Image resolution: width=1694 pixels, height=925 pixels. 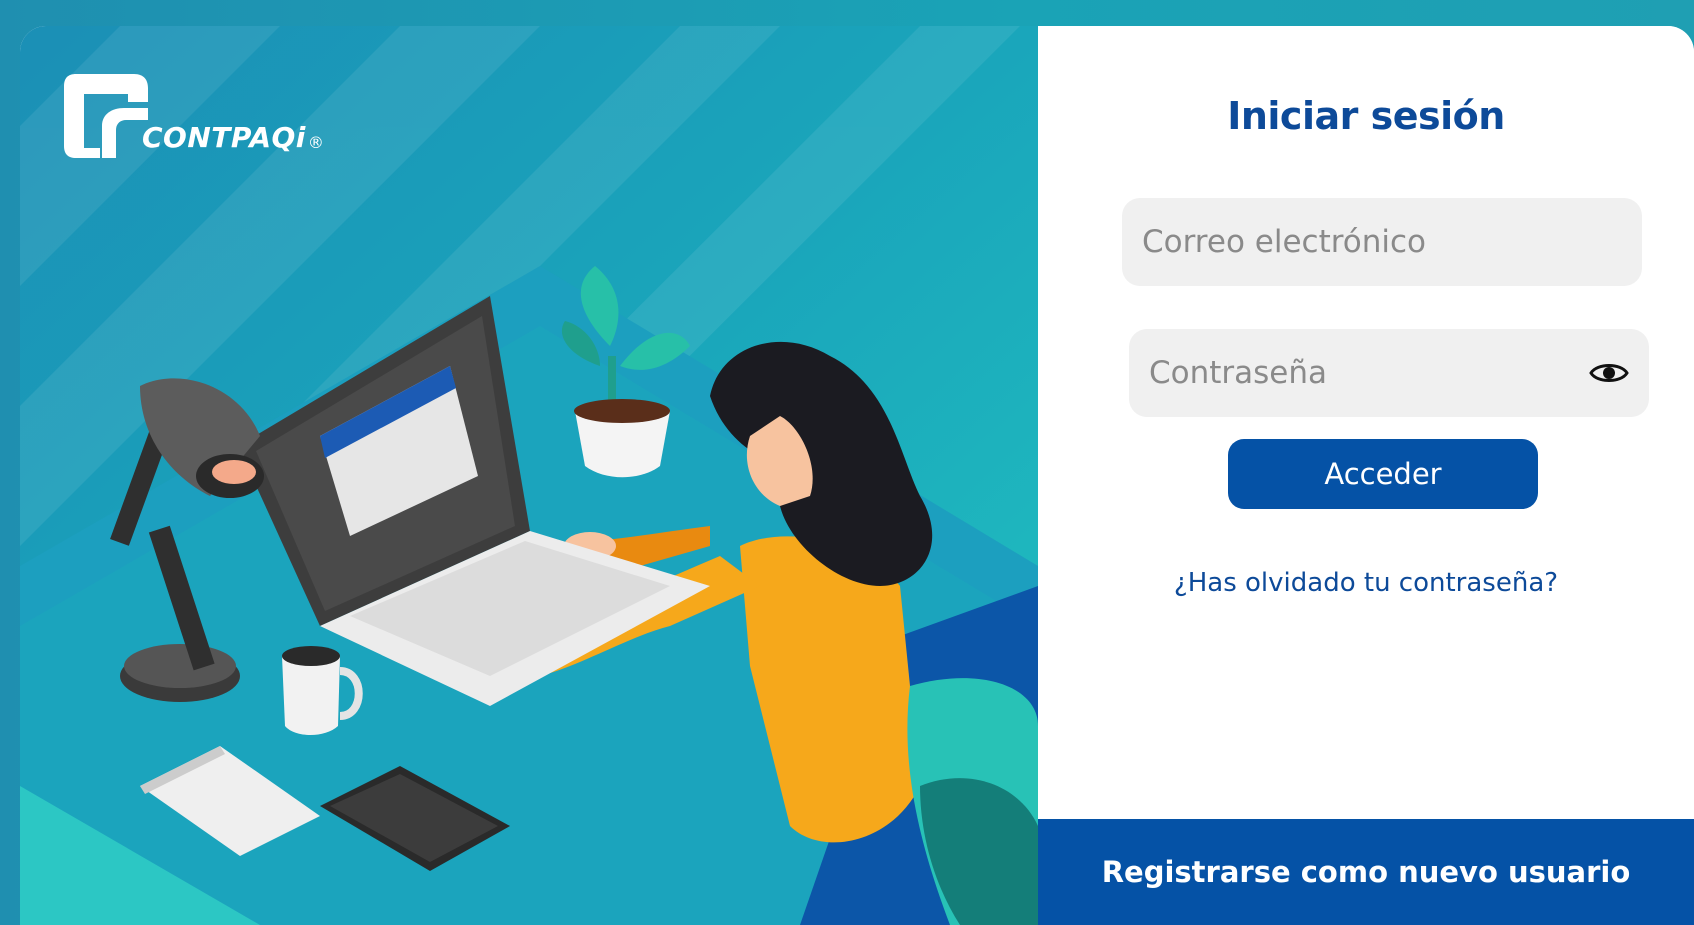 What do you see at coordinates (106, 116) in the screenshot?
I see `contpaqi-logo-icon` at bounding box center [106, 116].